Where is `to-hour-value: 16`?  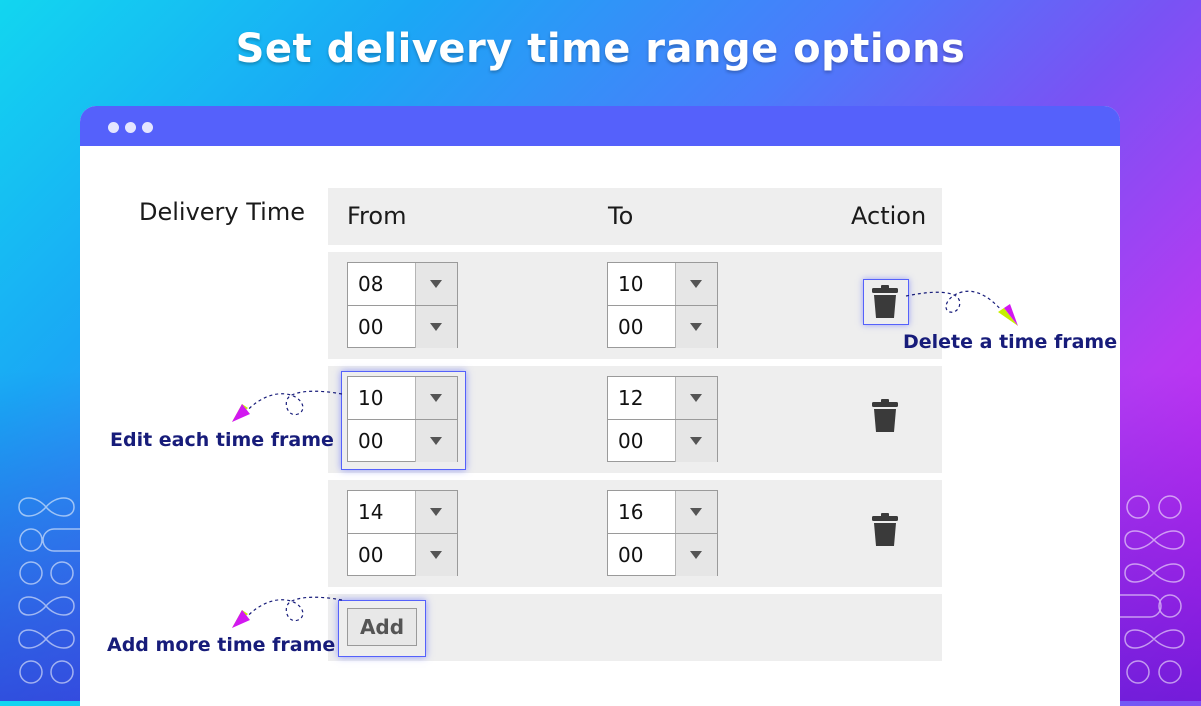
to-hour-value: 16 is located at coordinates (631, 512).